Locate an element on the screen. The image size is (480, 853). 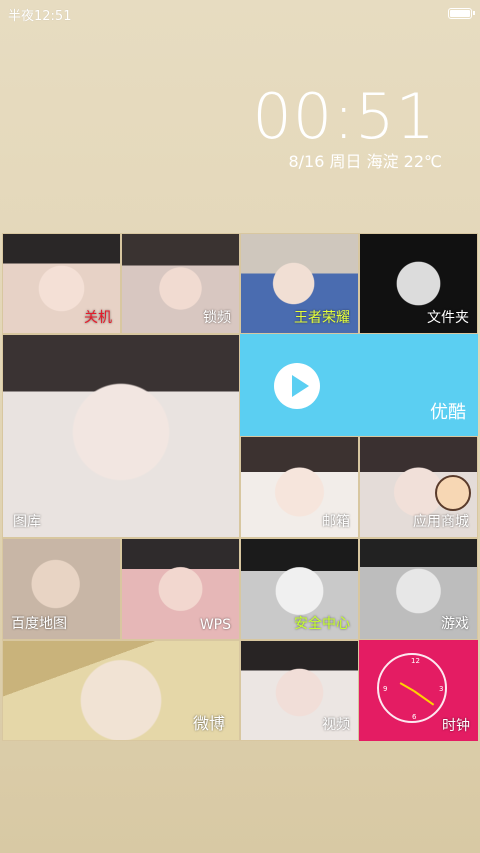
tile-label: 邮箱 is located at coordinates (336, 522).